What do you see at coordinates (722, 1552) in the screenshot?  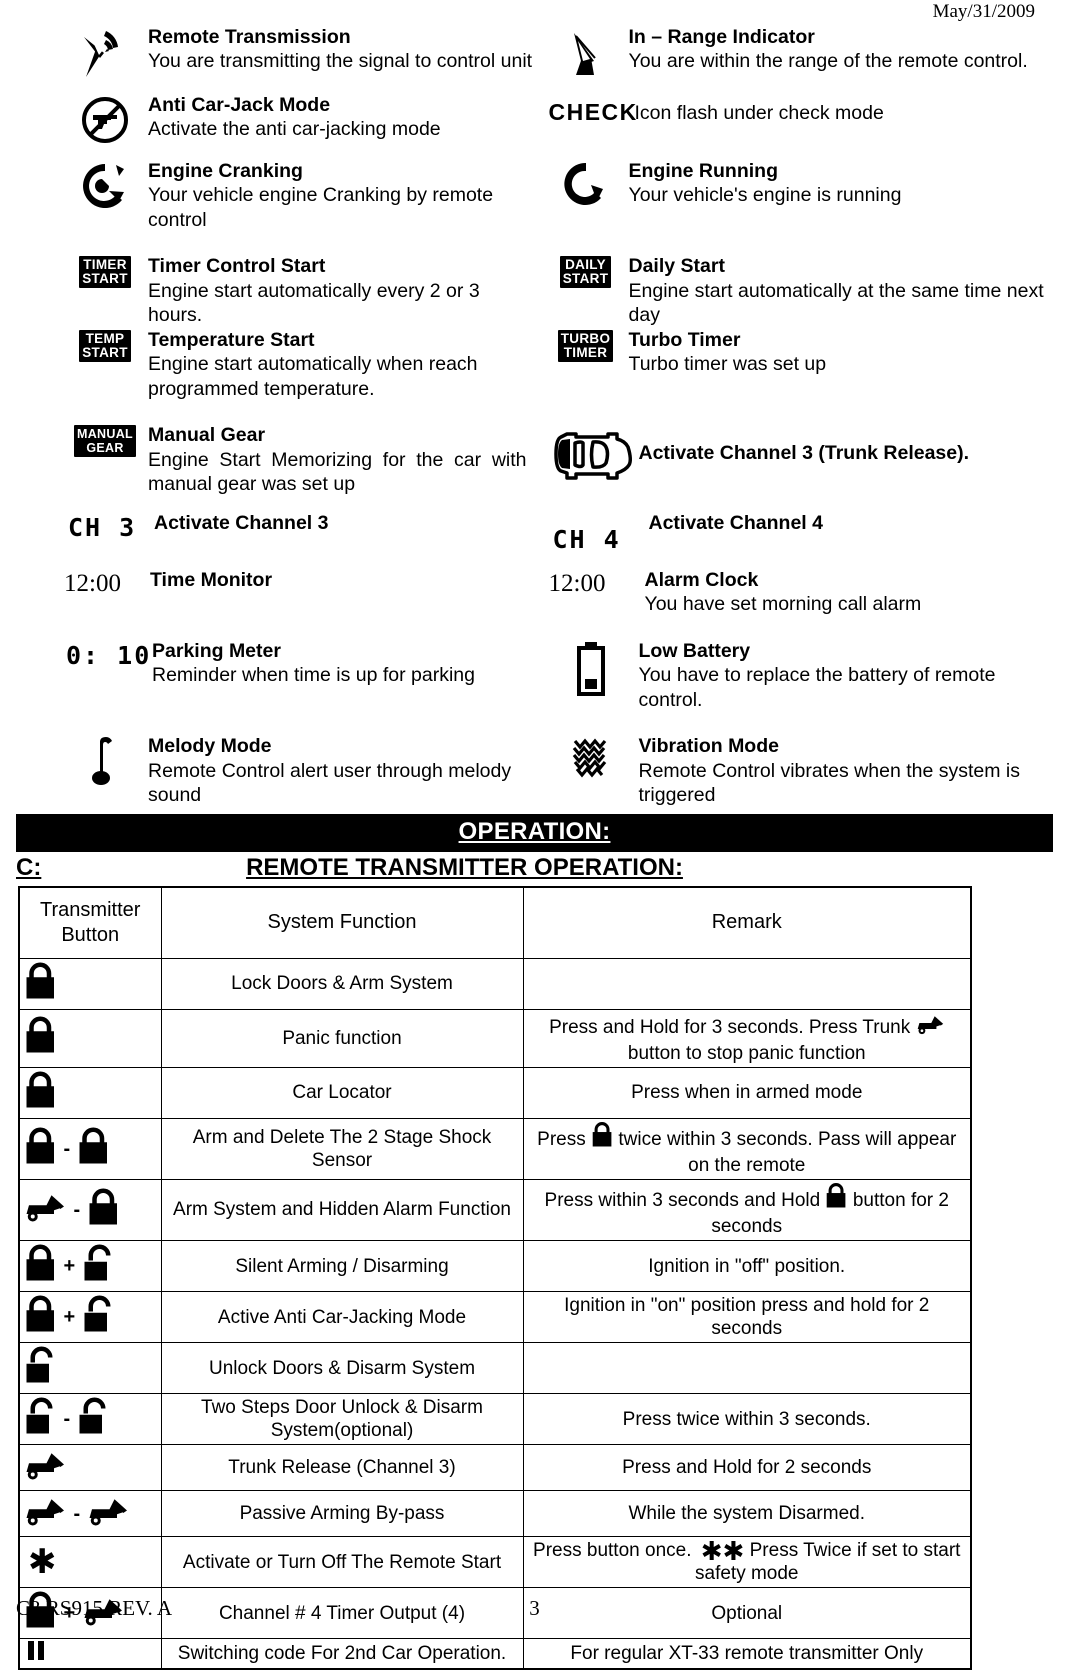 I see `double-asterisk-icon: ✱✱` at bounding box center [722, 1552].